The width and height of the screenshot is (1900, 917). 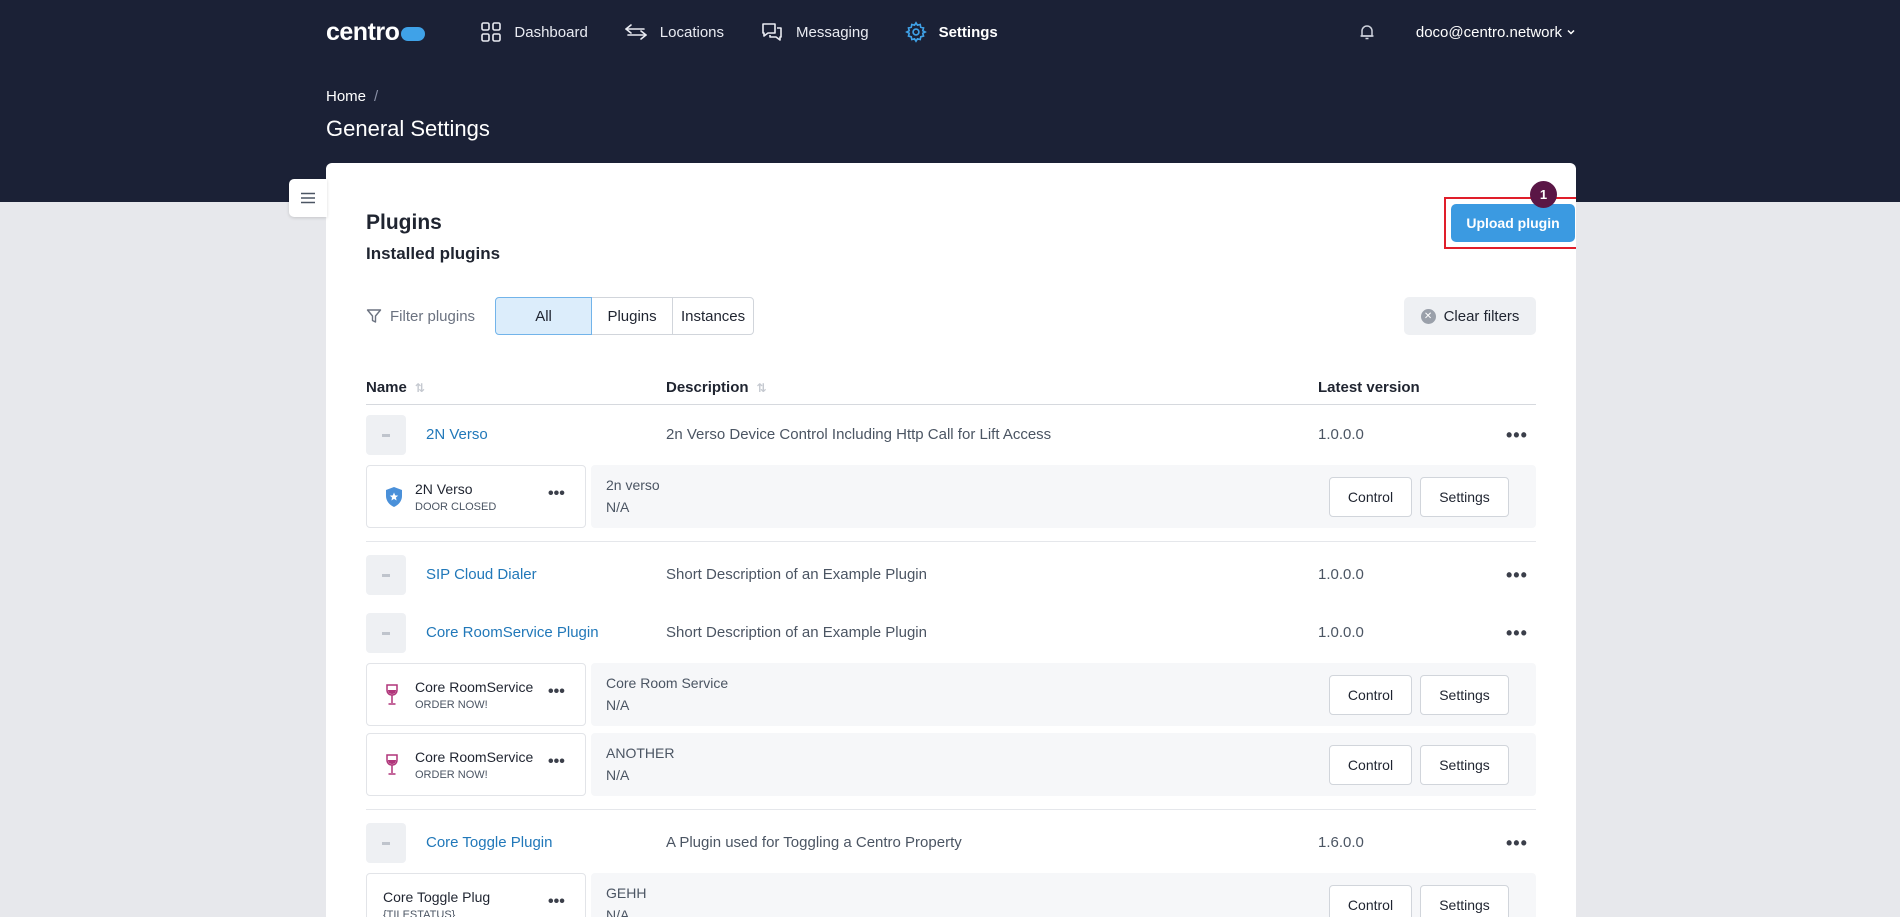 I want to click on page-title: General Settings, so click(x=408, y=128).